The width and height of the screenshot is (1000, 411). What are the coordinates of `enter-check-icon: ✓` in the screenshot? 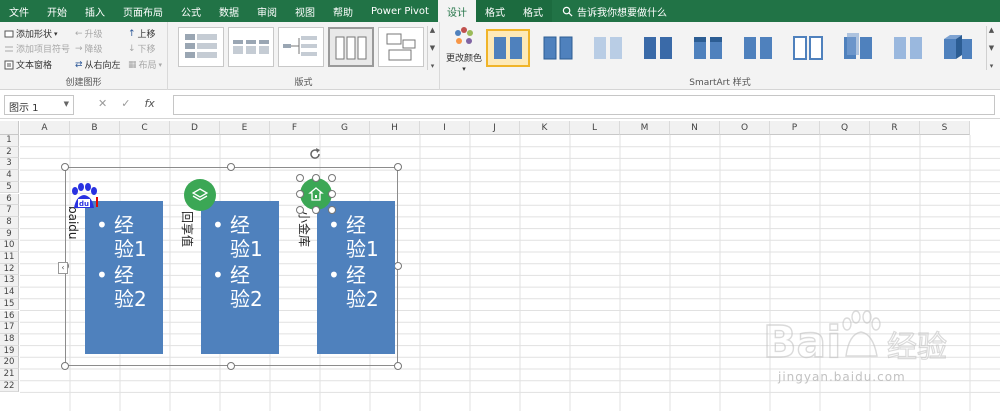 It's located at (125, 103).